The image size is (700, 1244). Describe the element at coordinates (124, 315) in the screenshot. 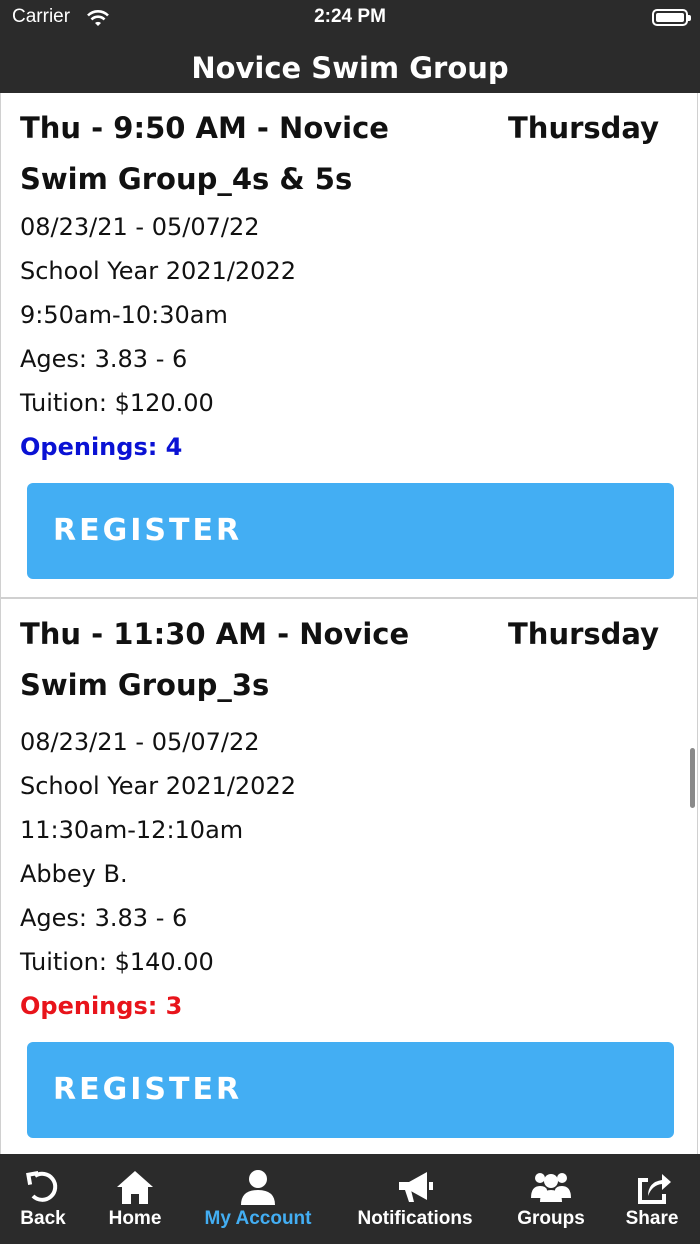

I see `time-range: 9:50am-10:30am` at that location.